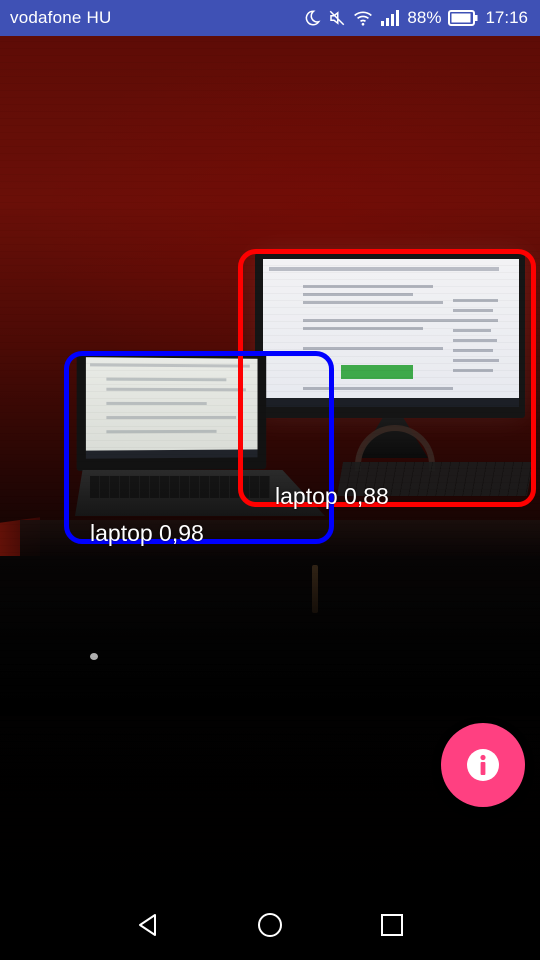 The image size is (540, 960). Describe the element at coordinates (337, 18) in the screenshot. I see `mute-icon` at that location.